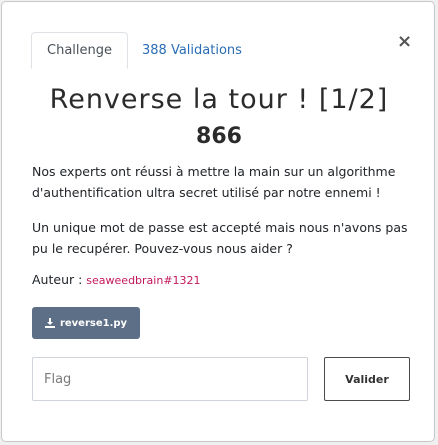 This screenshot has height=445, width=438. I want to click on tab-validations: 388 Validations, so click(192, 50).